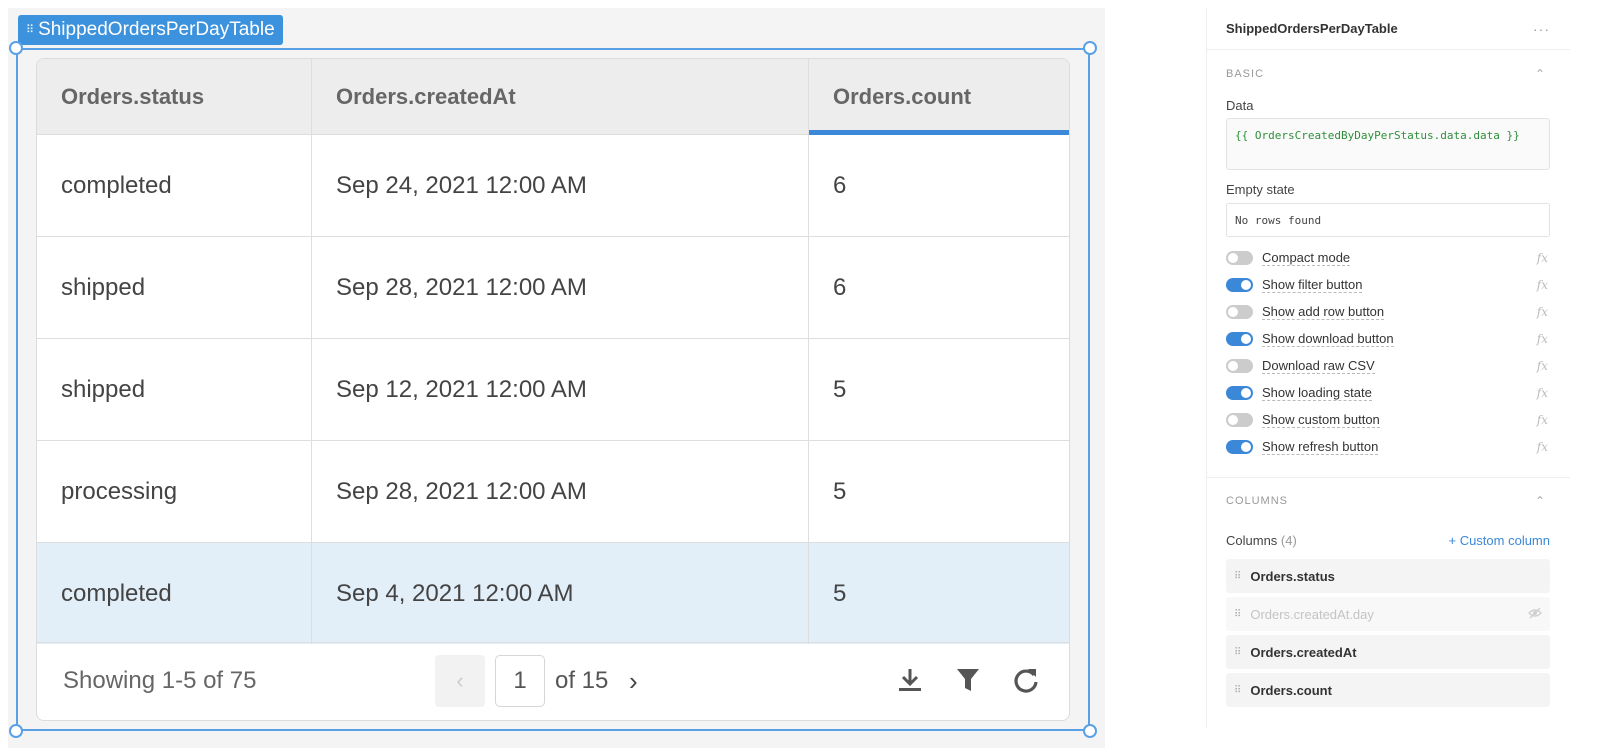 The height and width of the screenshot is (751, 1600). Describe the element at coordinates (520, 681) in the screenshot. I see `page-number-input: 1` at that location.